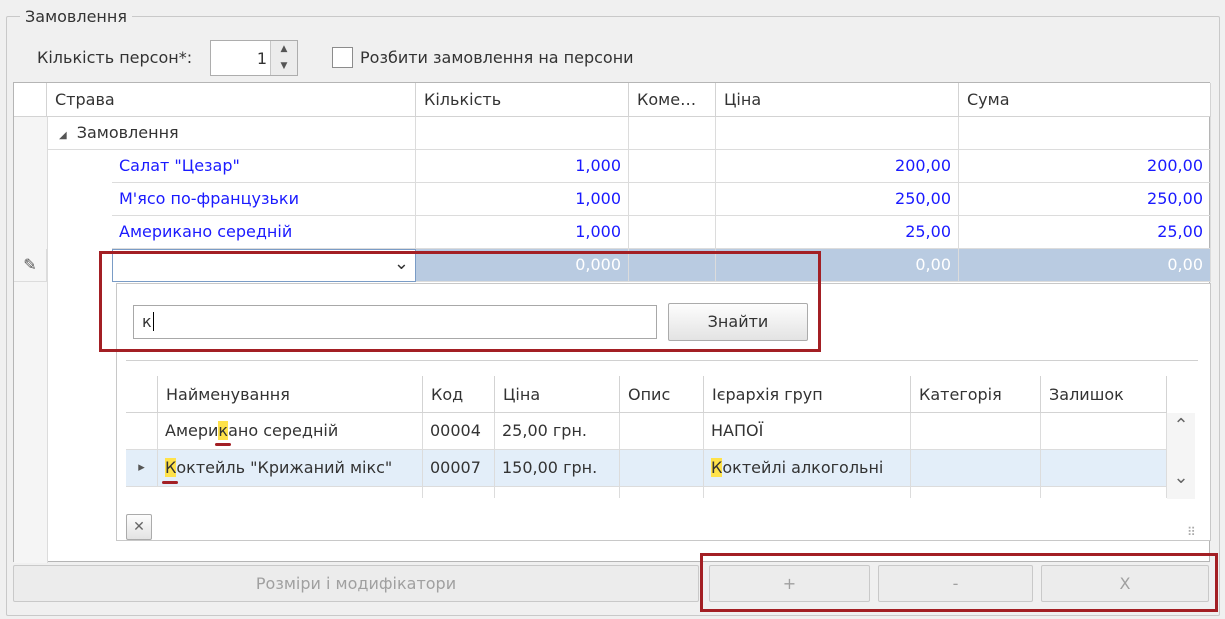  What do you see at coordinates (976, 394) in the screenshot?
I see `col-category: Категорія` at bounding box center [976, 394].